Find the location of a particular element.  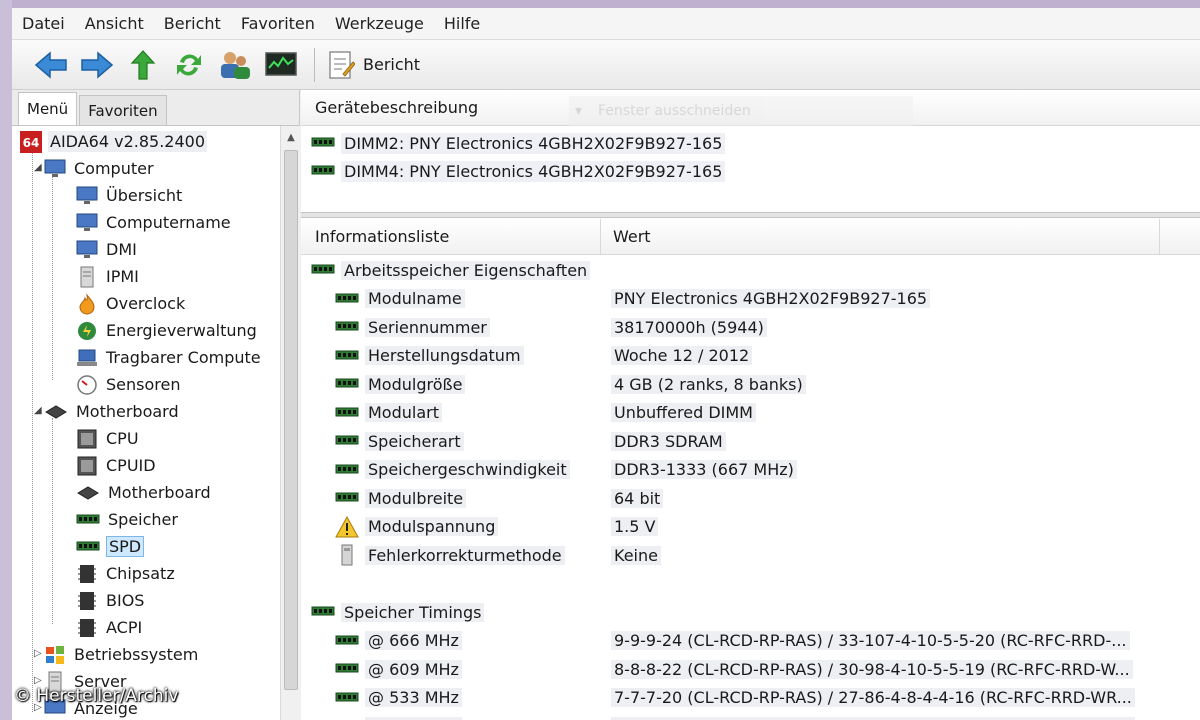

info-row: Speicherart is located at coordinates (399, 441).